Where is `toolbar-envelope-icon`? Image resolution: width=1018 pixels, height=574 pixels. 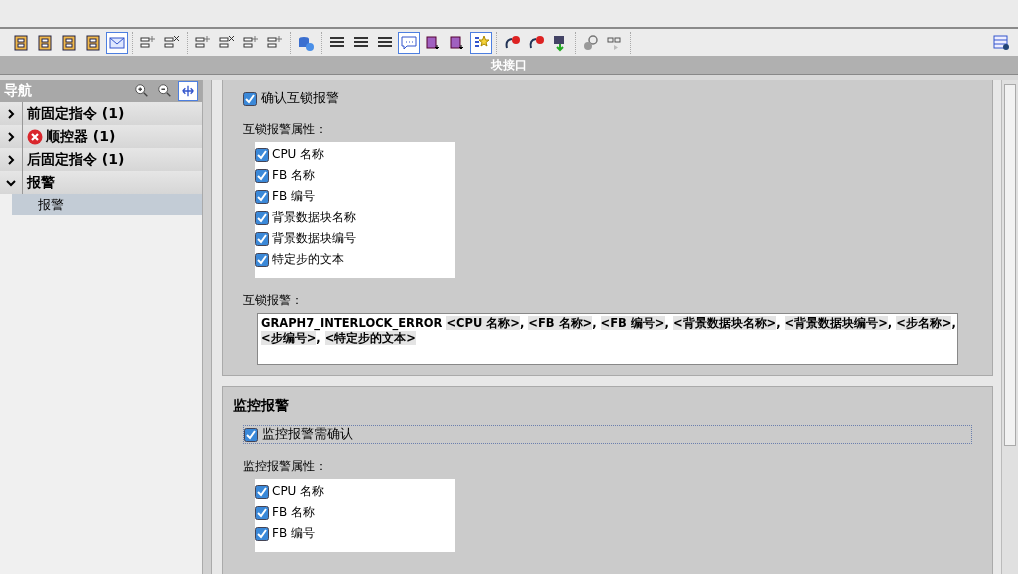
toolbar-envelope-icon is located at coordinates (117, 42).